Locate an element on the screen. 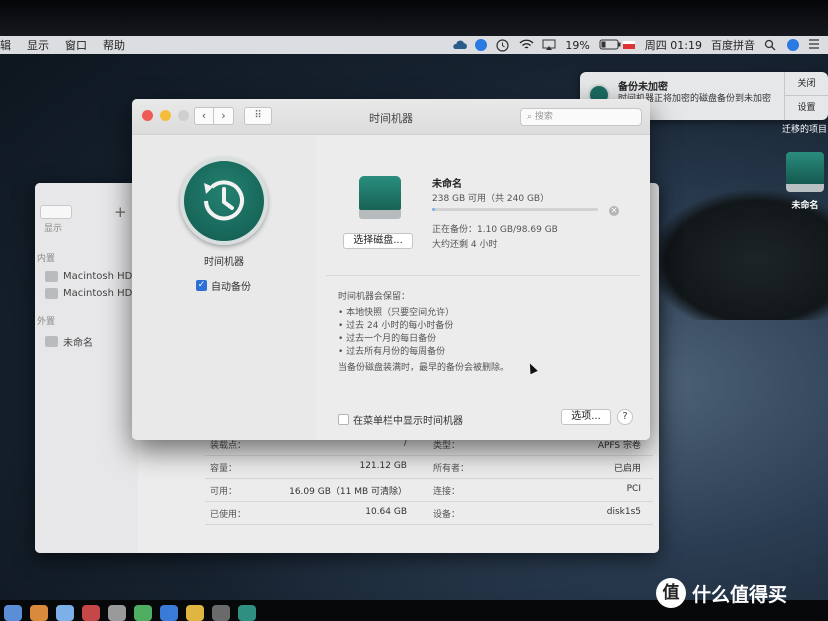  search-icon is located at coordinates (771, 45).